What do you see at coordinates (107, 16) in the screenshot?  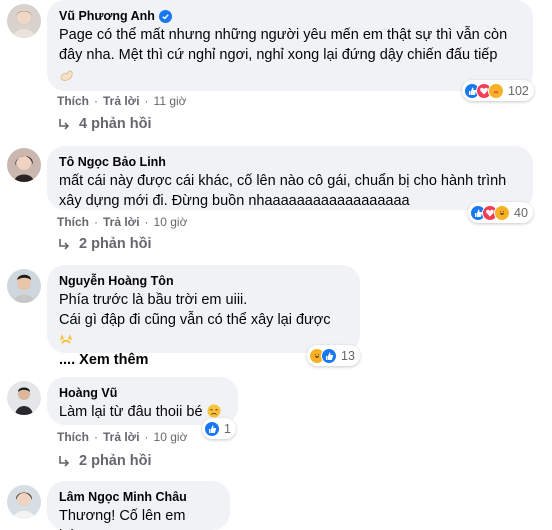 I see `author-name: Vũ Phương Anh` at bounding box center [107, 16].